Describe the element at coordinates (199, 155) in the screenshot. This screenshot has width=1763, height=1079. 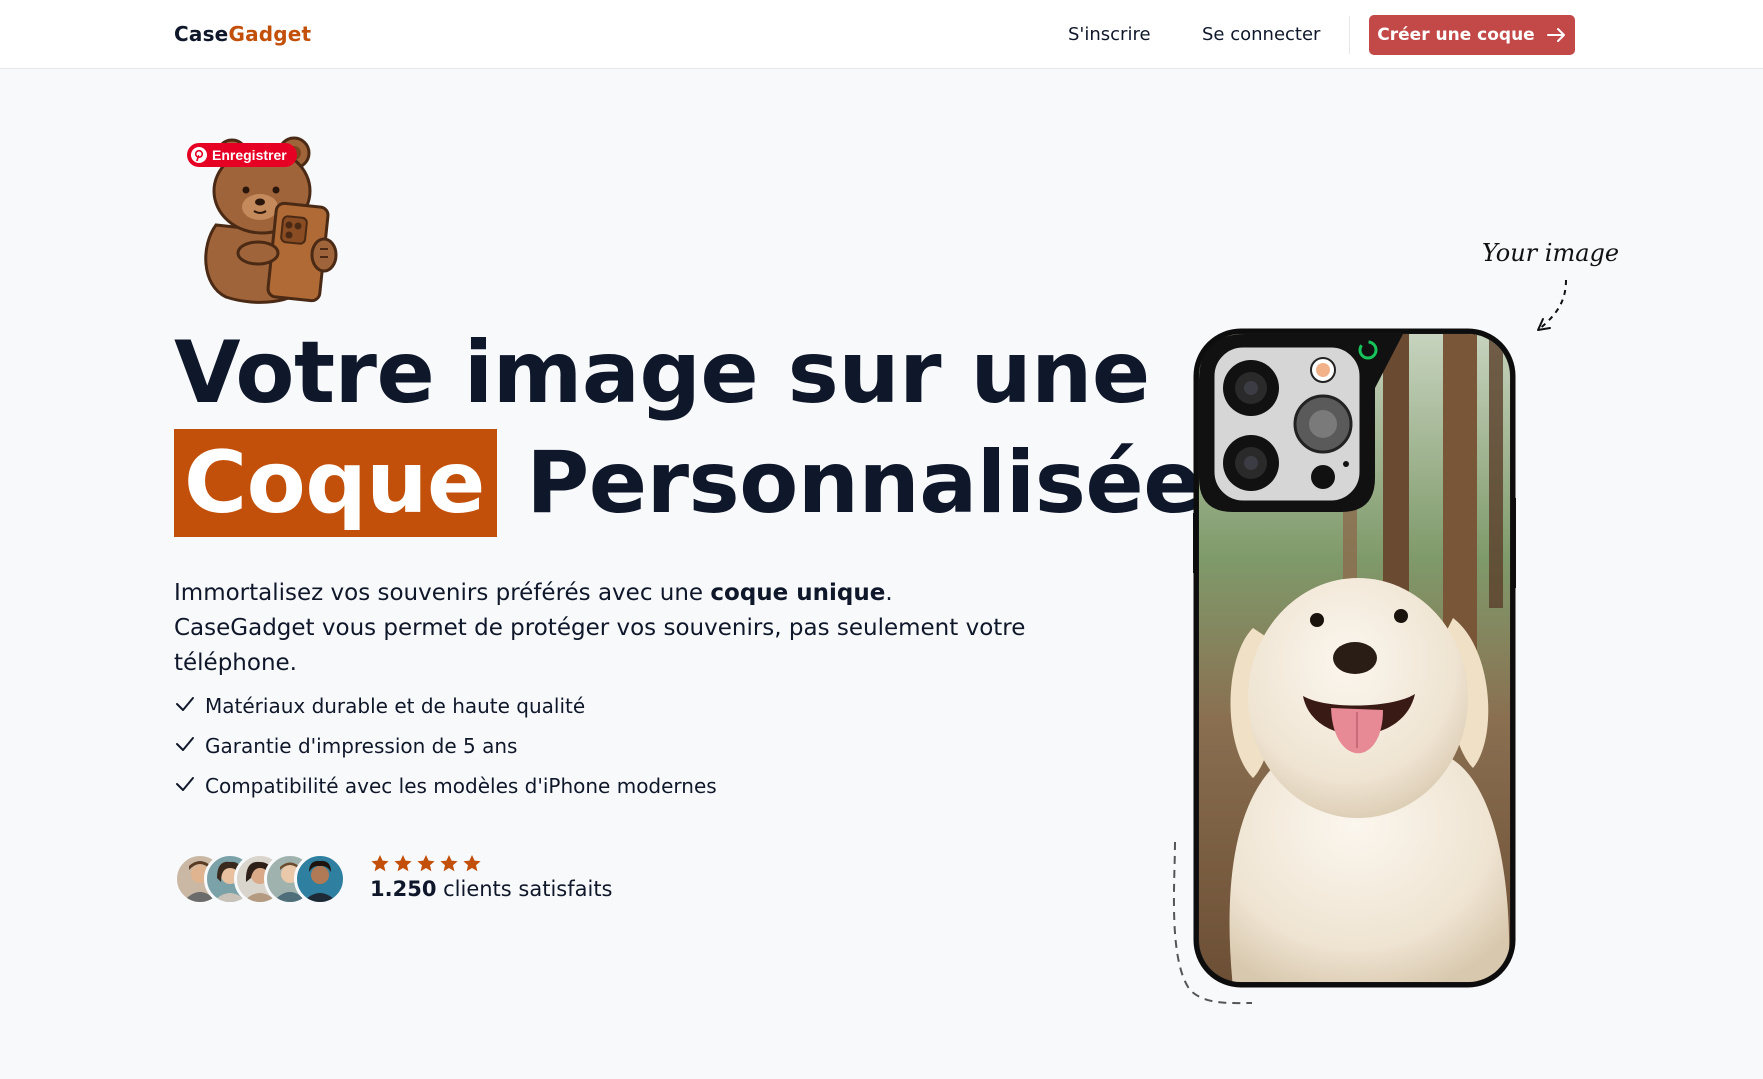
I see `pinterest-icon` at that location.